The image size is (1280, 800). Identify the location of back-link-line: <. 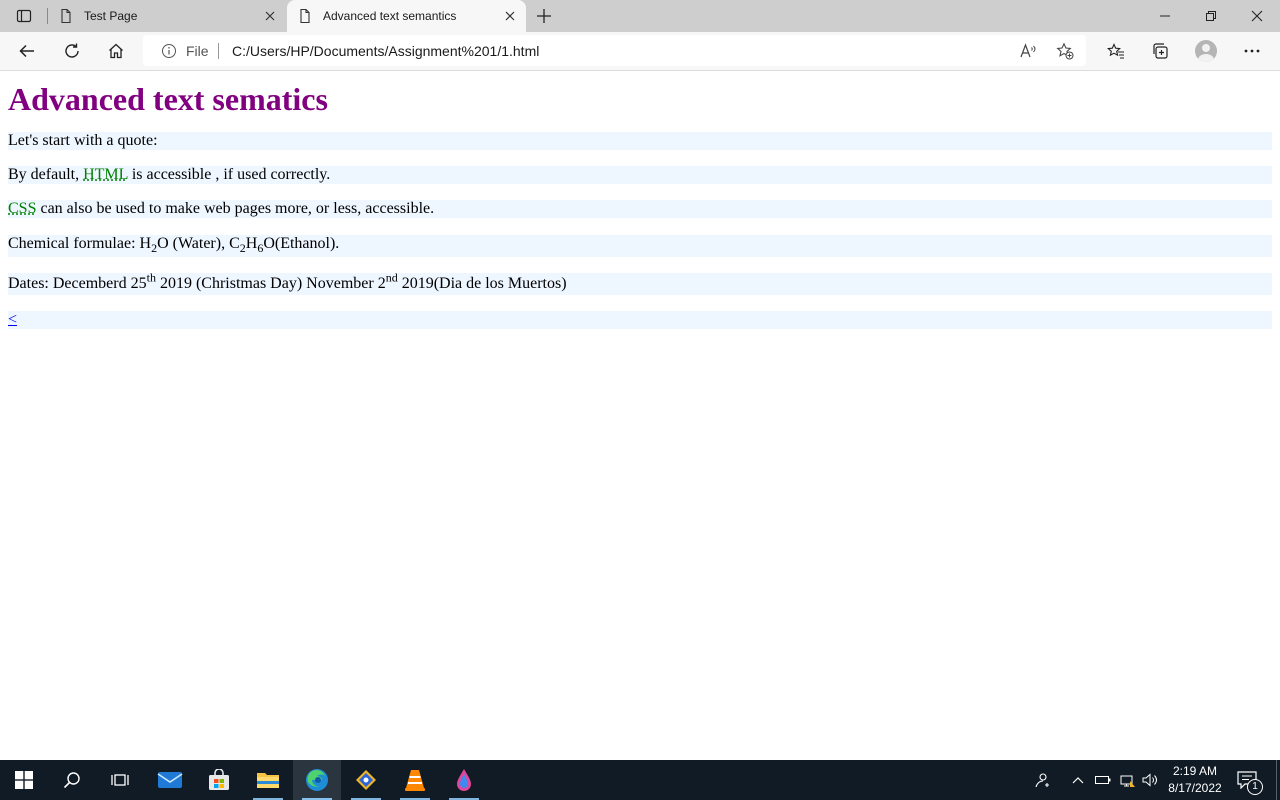
(640, 320).